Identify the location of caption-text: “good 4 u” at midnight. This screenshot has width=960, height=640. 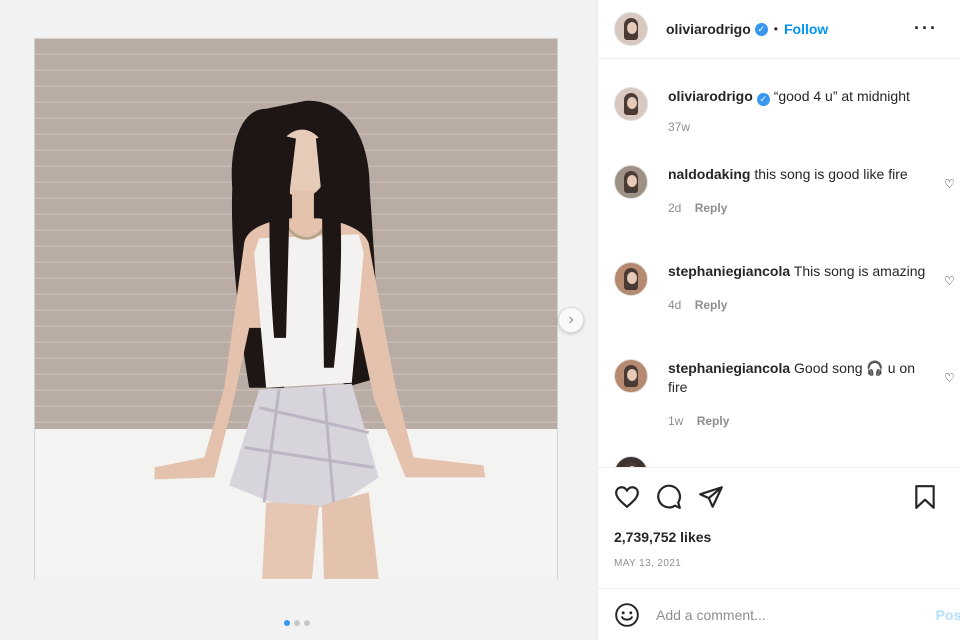
(841, 96).